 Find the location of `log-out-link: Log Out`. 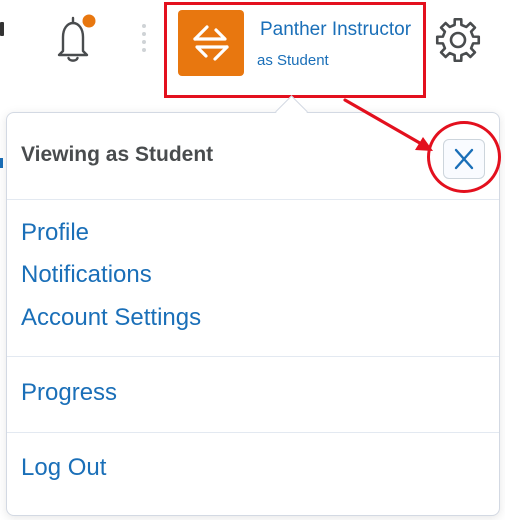

log-out-link: Log Out is located at coordinates (63, 468).